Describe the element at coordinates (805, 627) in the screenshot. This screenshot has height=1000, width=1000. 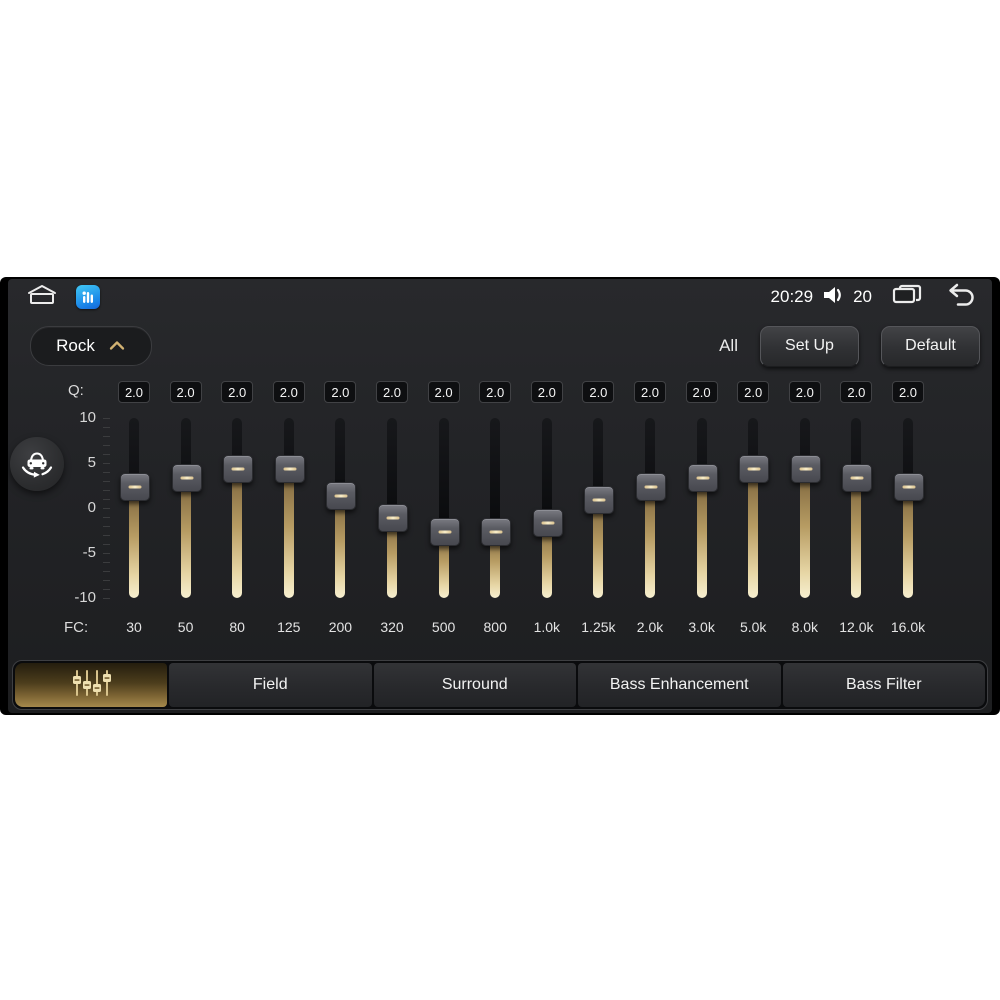
I see `fc-frequency-label: 8.0k` at that location.